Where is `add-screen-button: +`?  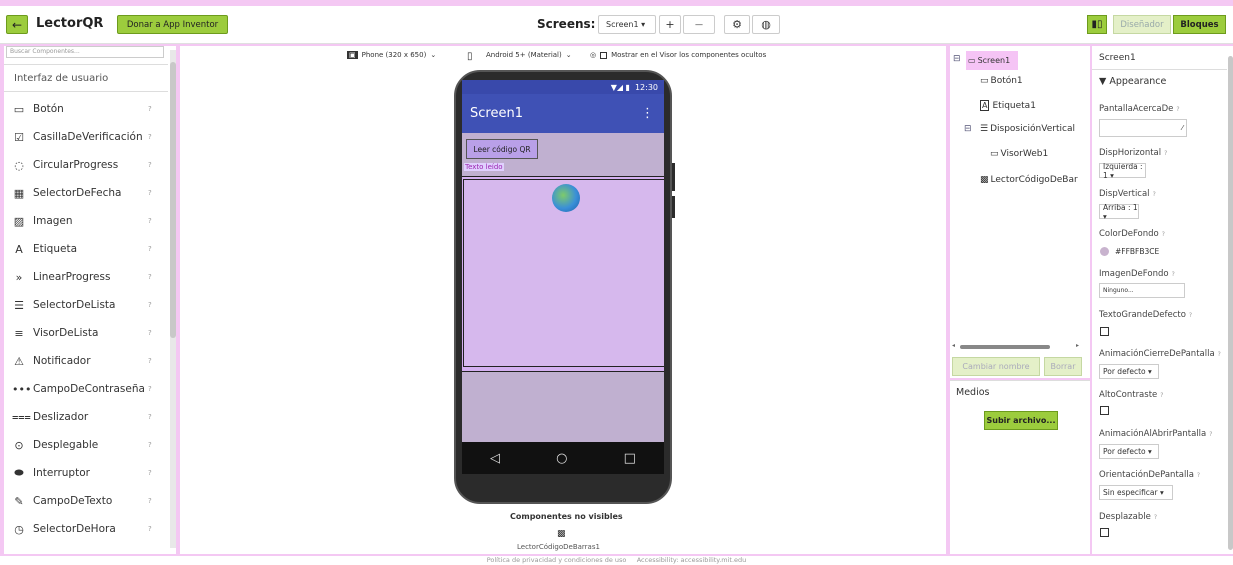
add-screen-button: + is located at coordinates (670, 24).